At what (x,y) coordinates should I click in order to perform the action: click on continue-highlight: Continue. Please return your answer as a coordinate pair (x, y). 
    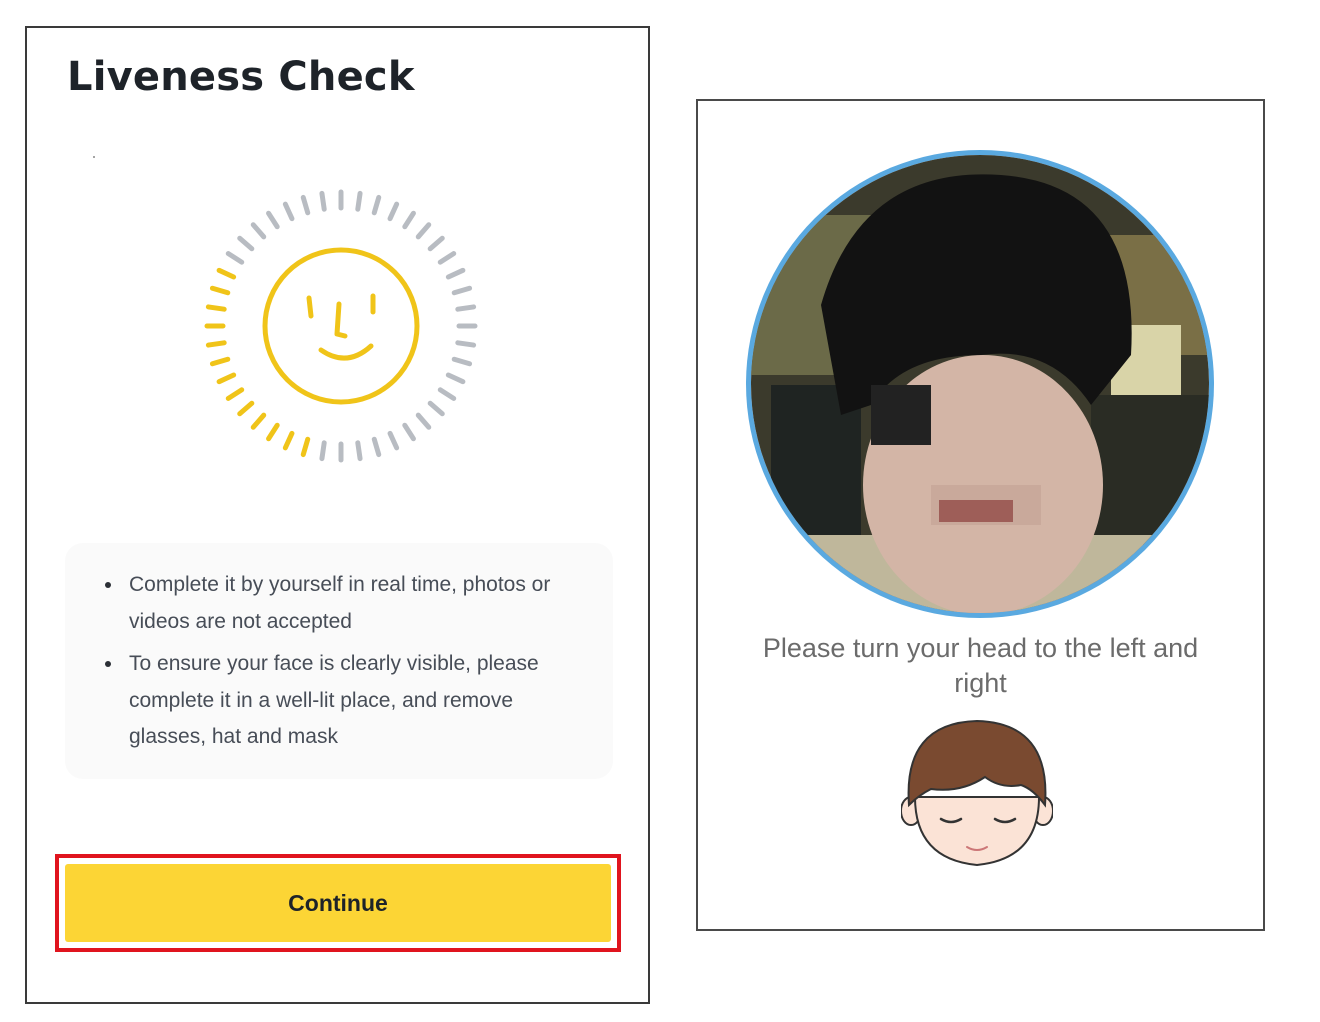
    Looking at the image, I should click on (338, 903).